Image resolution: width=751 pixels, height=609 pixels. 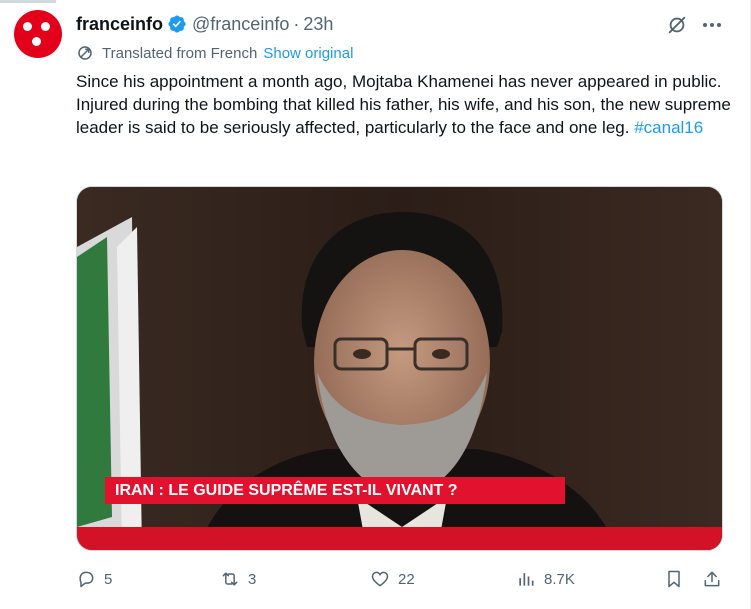 I want to click on like-button: 22, so click(x=392, y=579).